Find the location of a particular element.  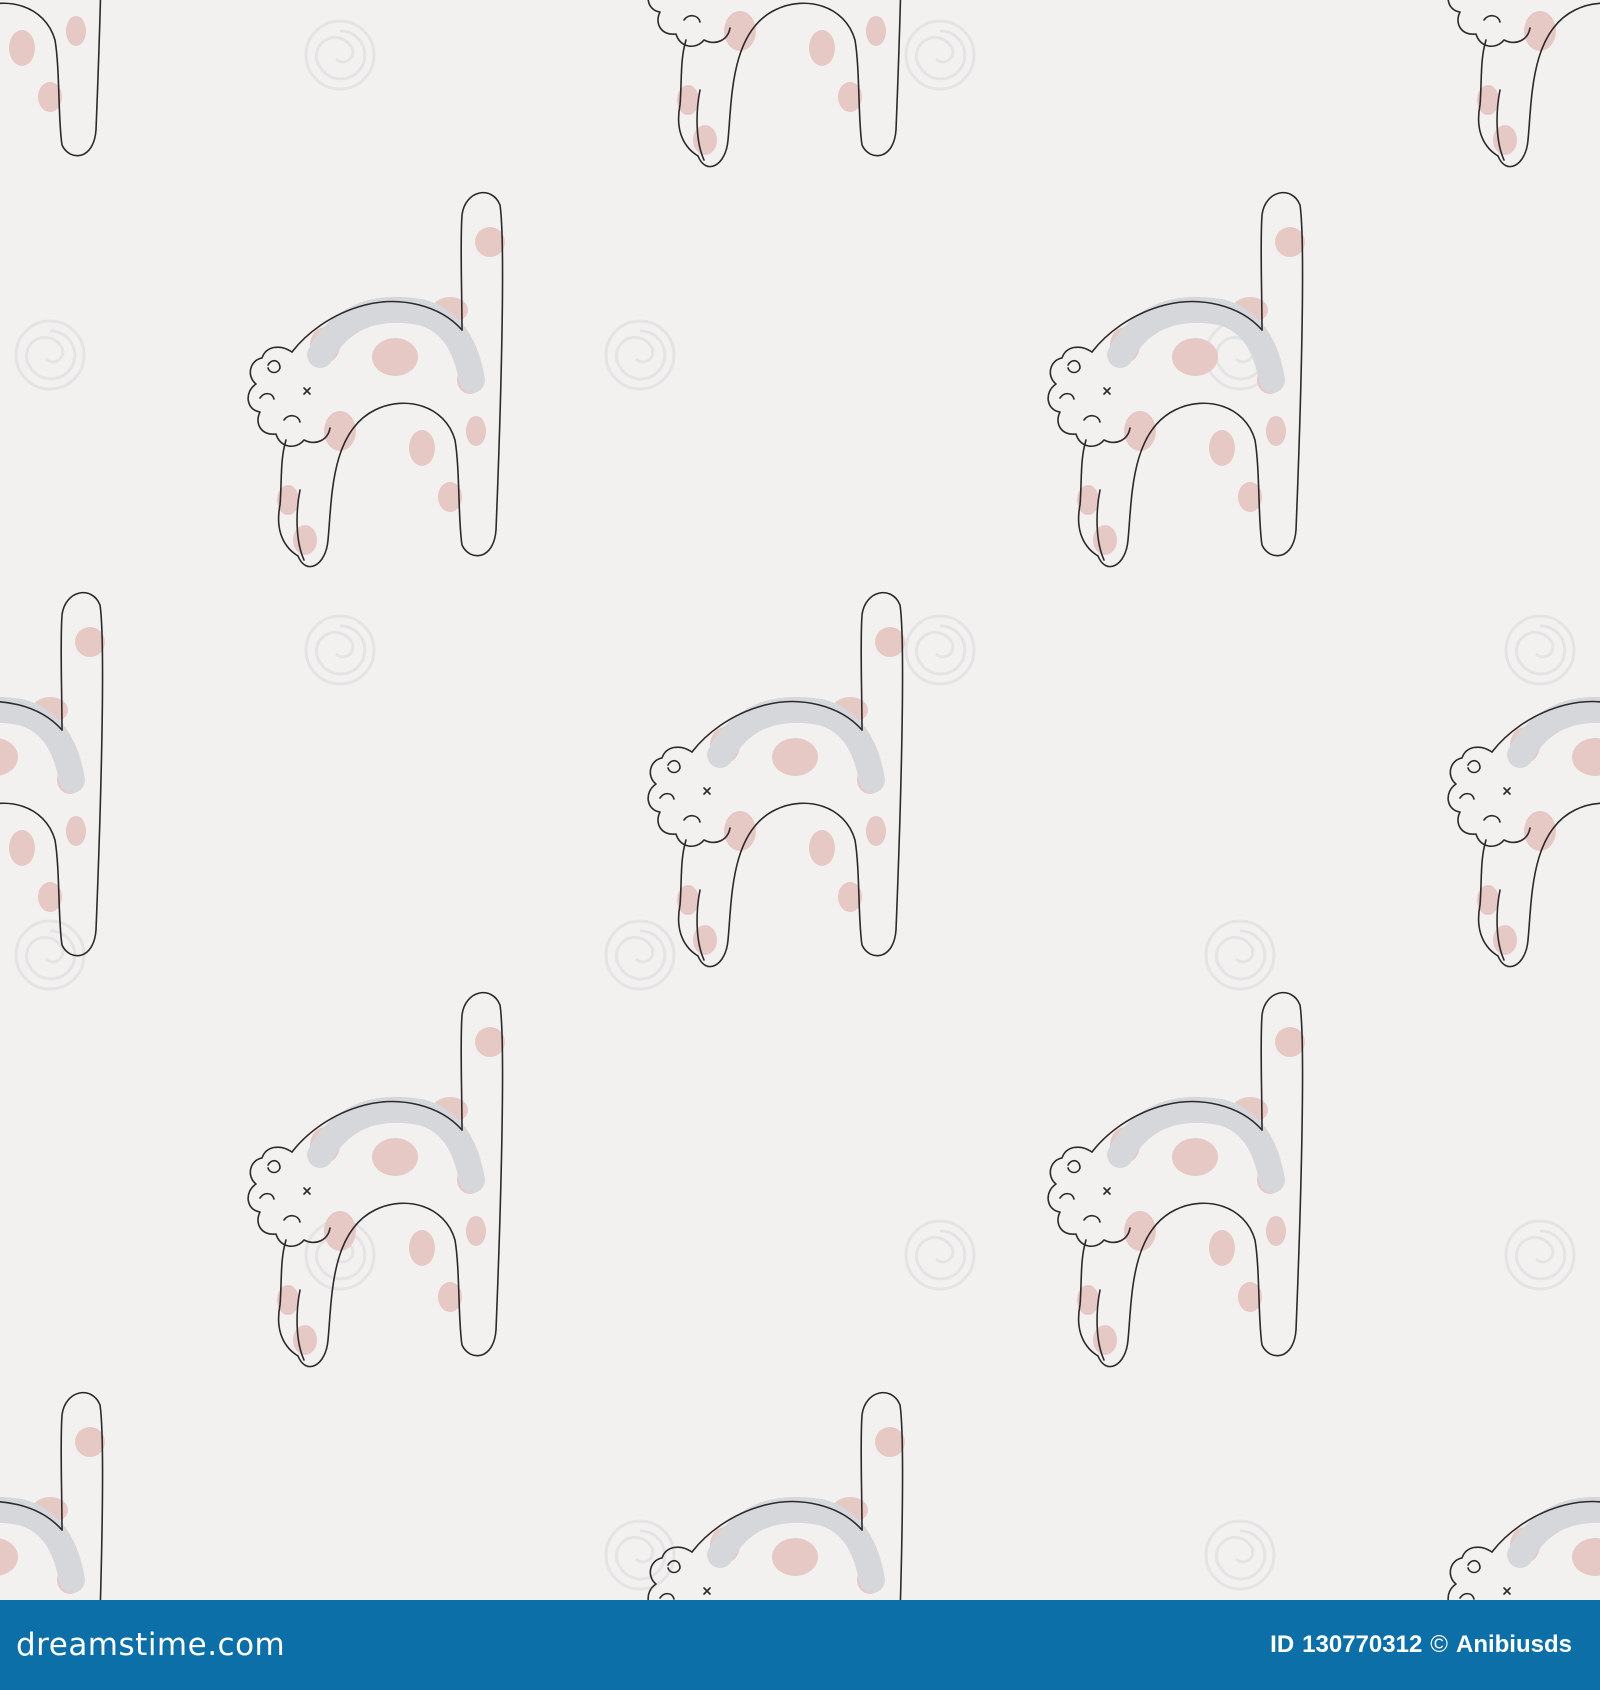

id-value: 130770312 is located at coordinates (1362, 1644).